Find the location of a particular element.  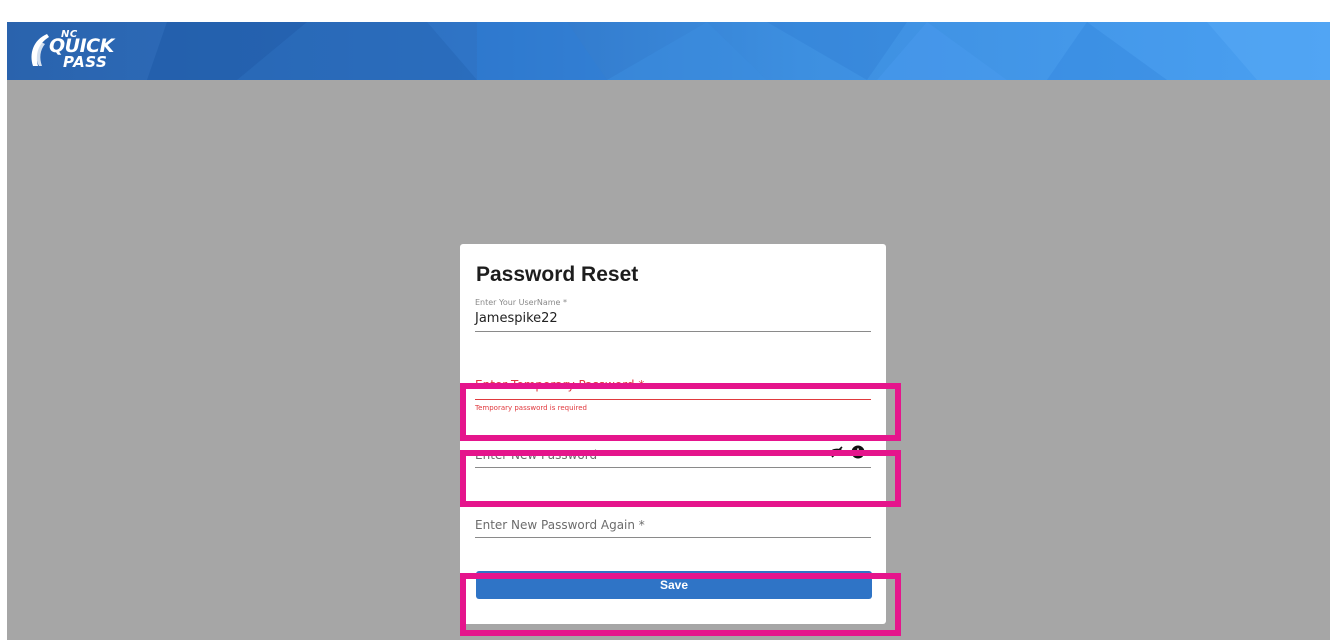

page-title: Password Reset is located at coordinates (557, 274).